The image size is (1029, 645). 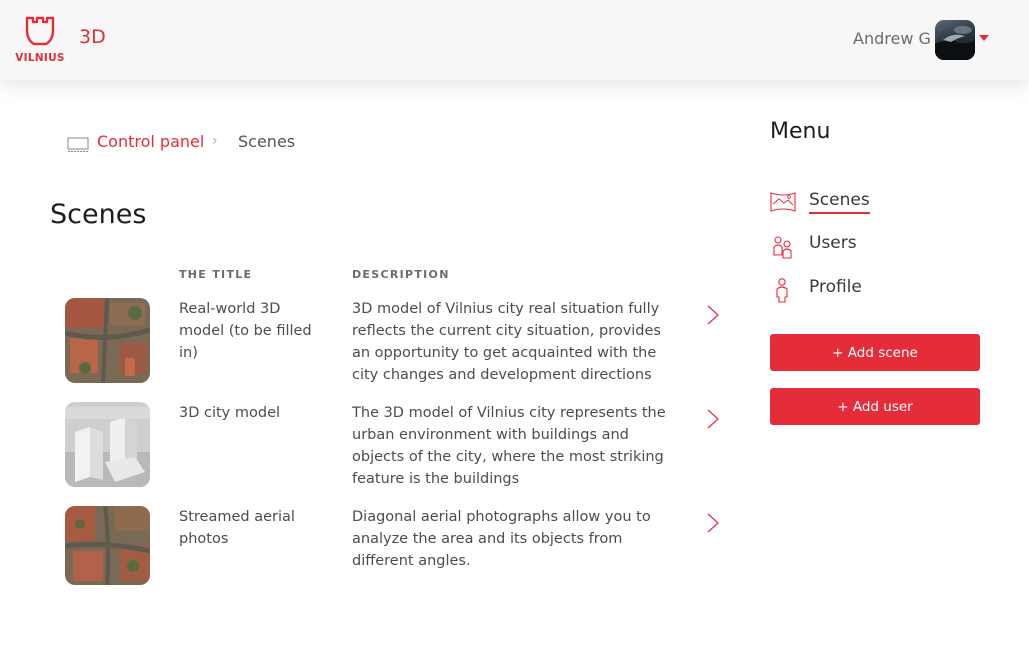 What do you see at coordinates (150, 141) in the screenshot?
I see `breadcrumb-link-control-panel: Control panel` at bounding box center [150, 141].